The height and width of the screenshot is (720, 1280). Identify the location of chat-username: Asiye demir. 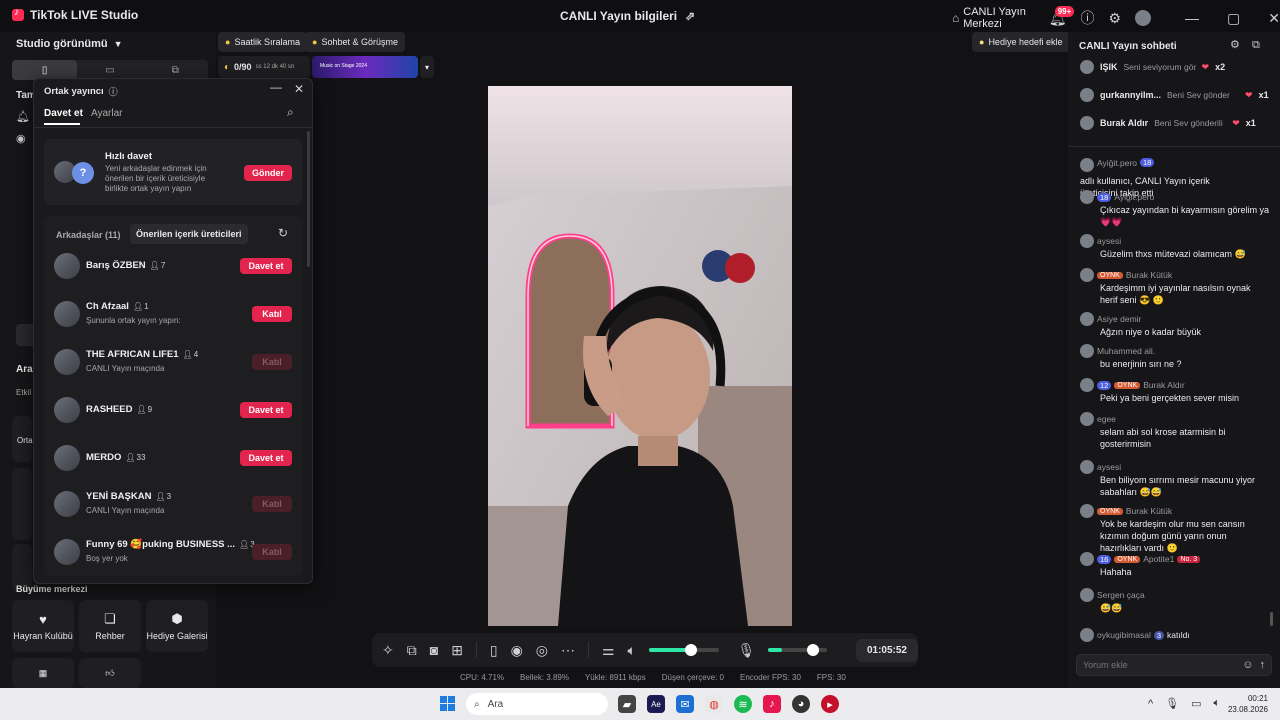
(1119, 319).